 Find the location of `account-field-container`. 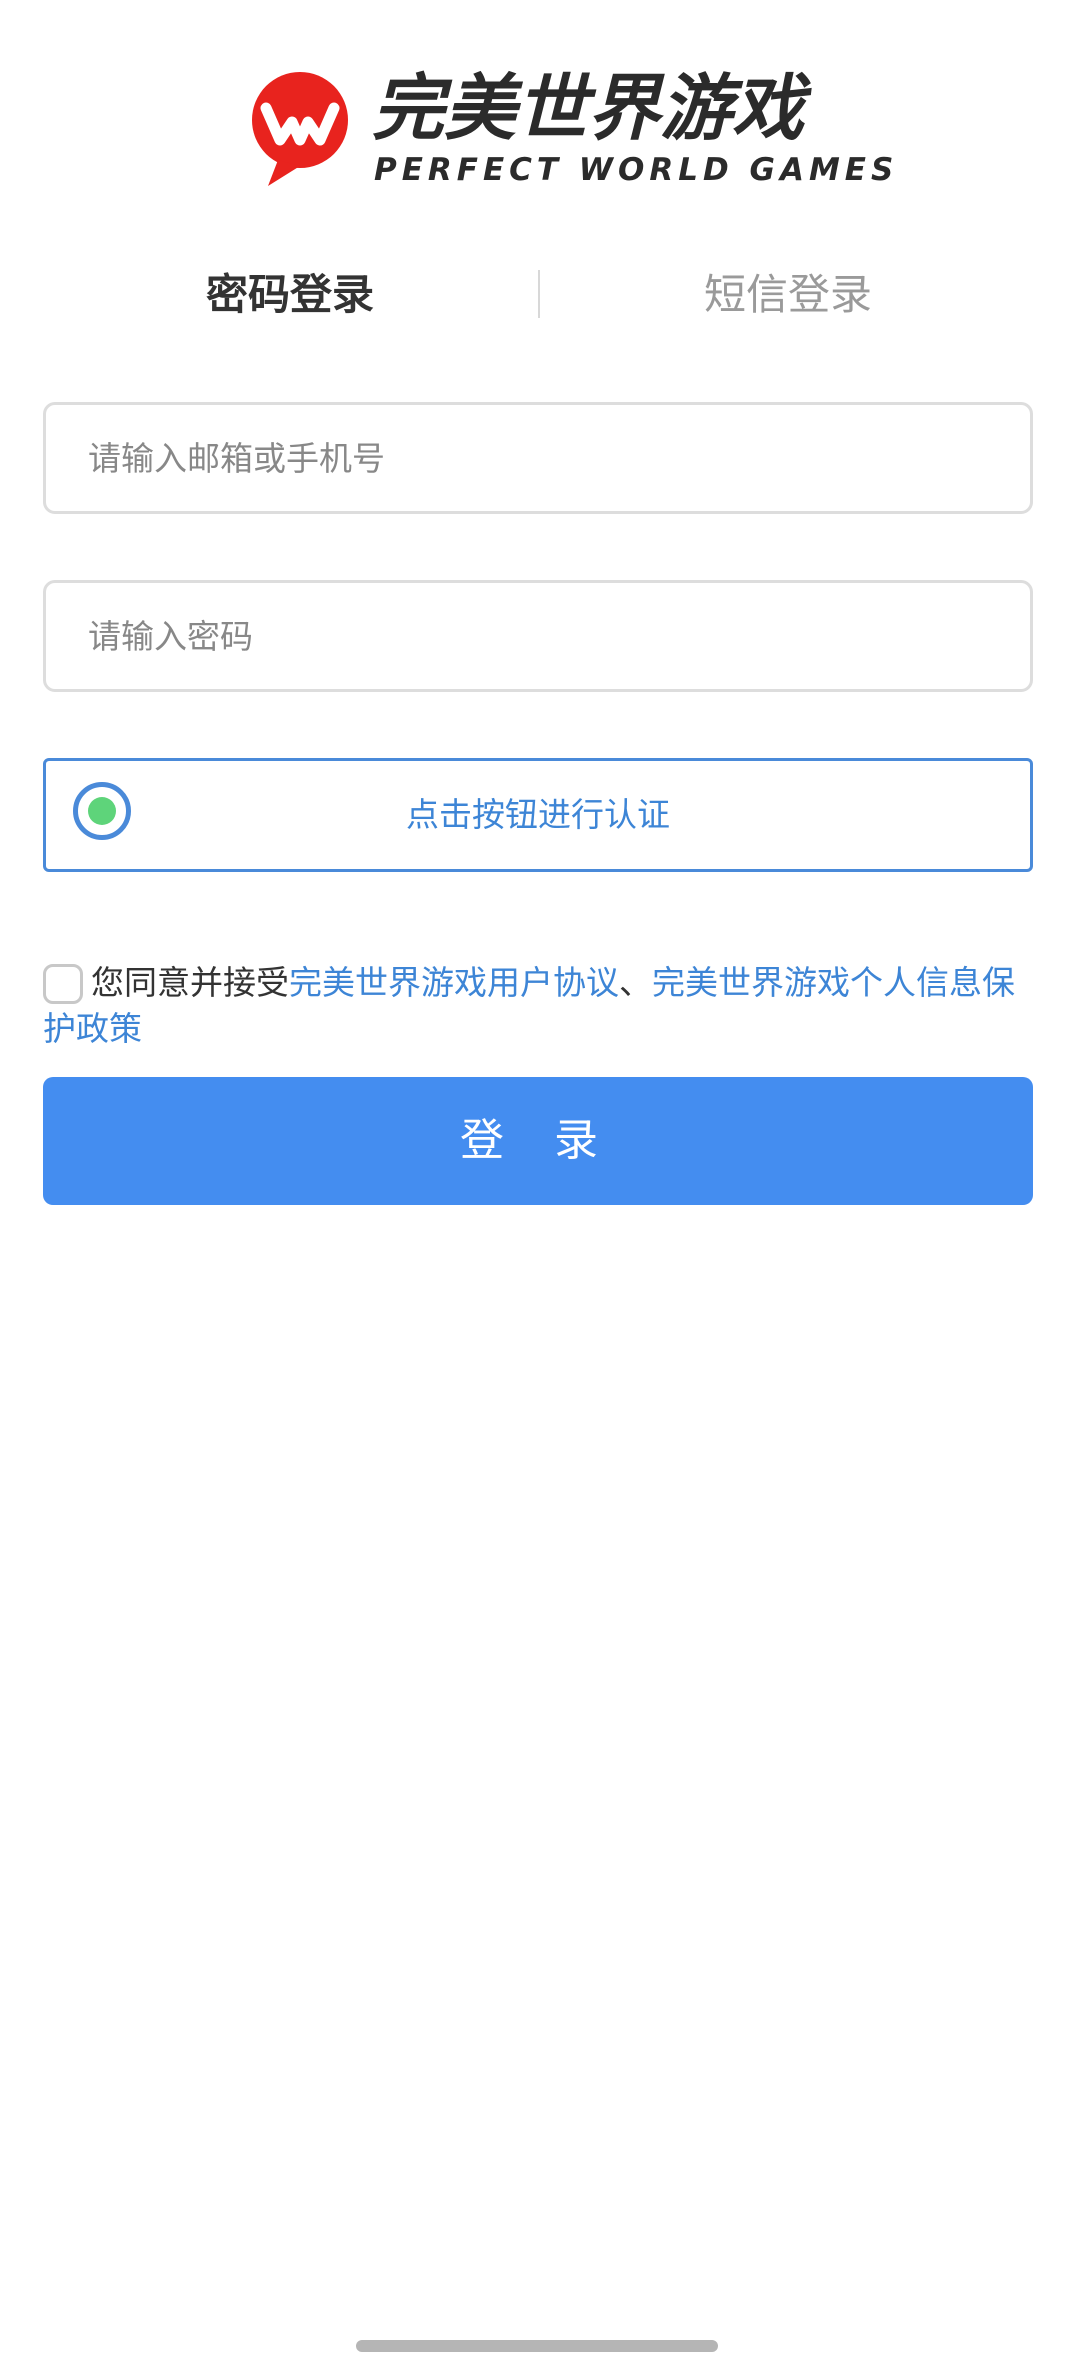

account-field-container is located at coordinates (538, 458).